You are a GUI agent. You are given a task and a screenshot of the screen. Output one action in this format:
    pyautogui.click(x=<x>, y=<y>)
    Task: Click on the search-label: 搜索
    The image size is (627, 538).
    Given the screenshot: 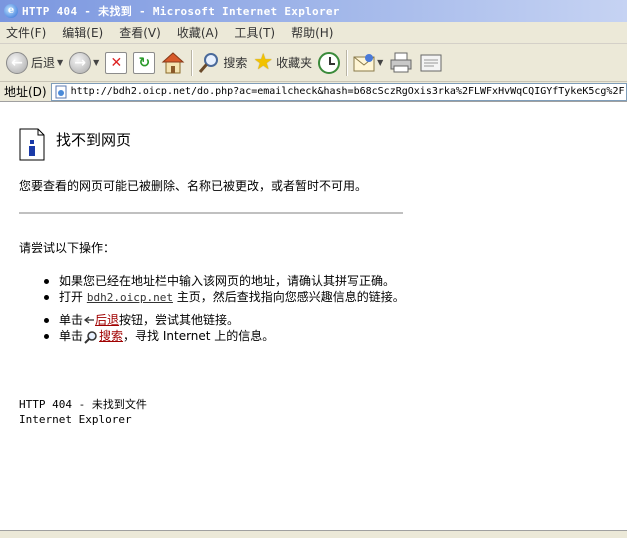 What is the action you would take?
    pyautogui.click(x=235, y=63)
    